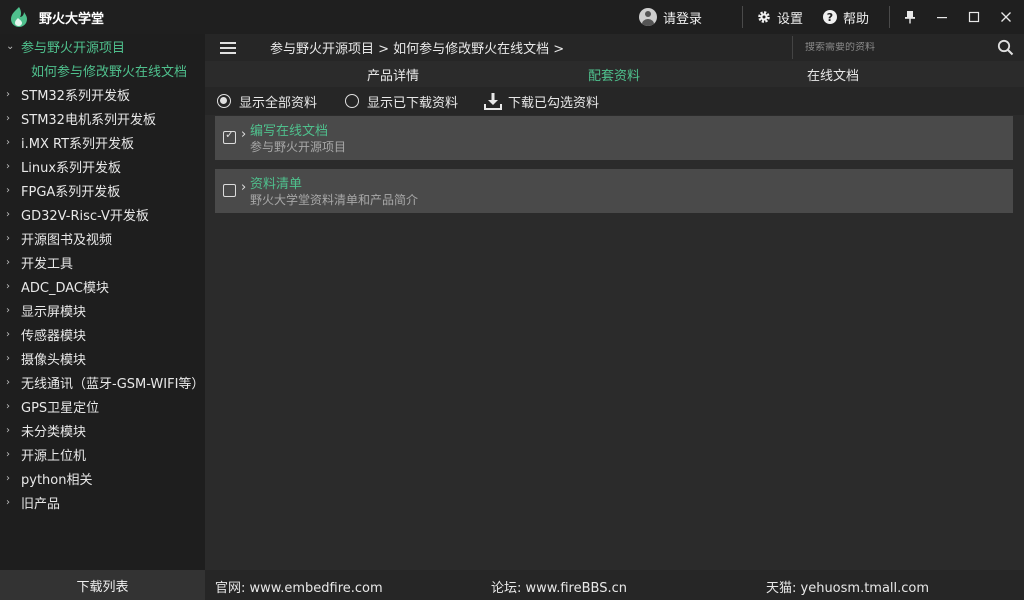 The image size is (1024, 600). I want to click on footer-website: 官网: www.embedfire.com, so click(299, 586).